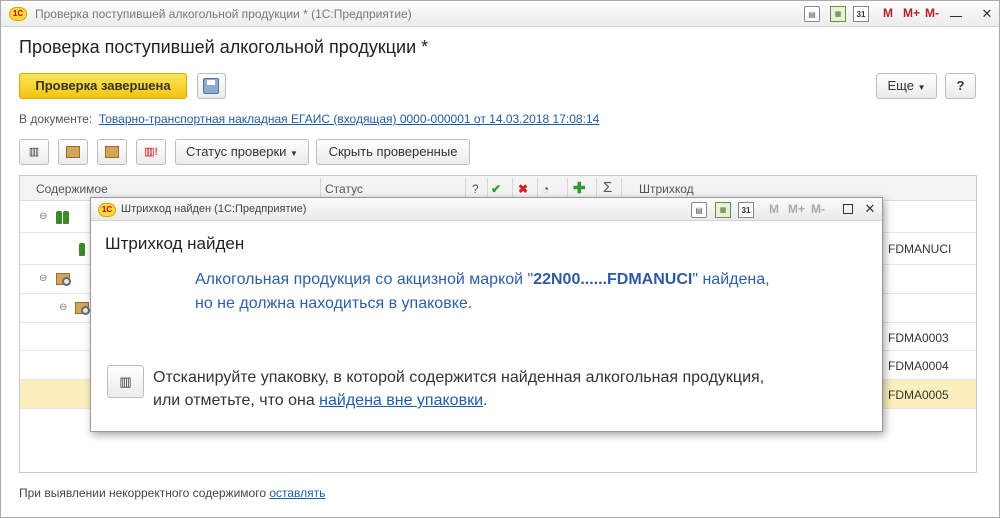  I want to click on footer-text: При выявлении некорректного содержимого, so click(142, 493).